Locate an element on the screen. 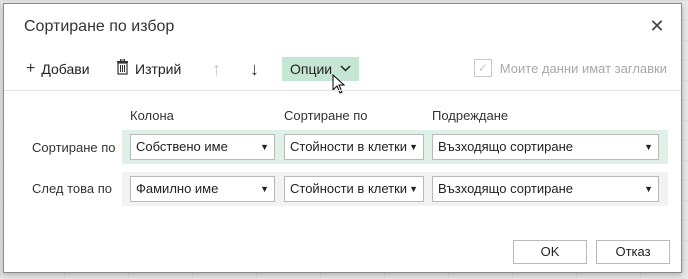 This screenshot has height=279, width=688. options-button: Опции is located at coordinates (321, 69).